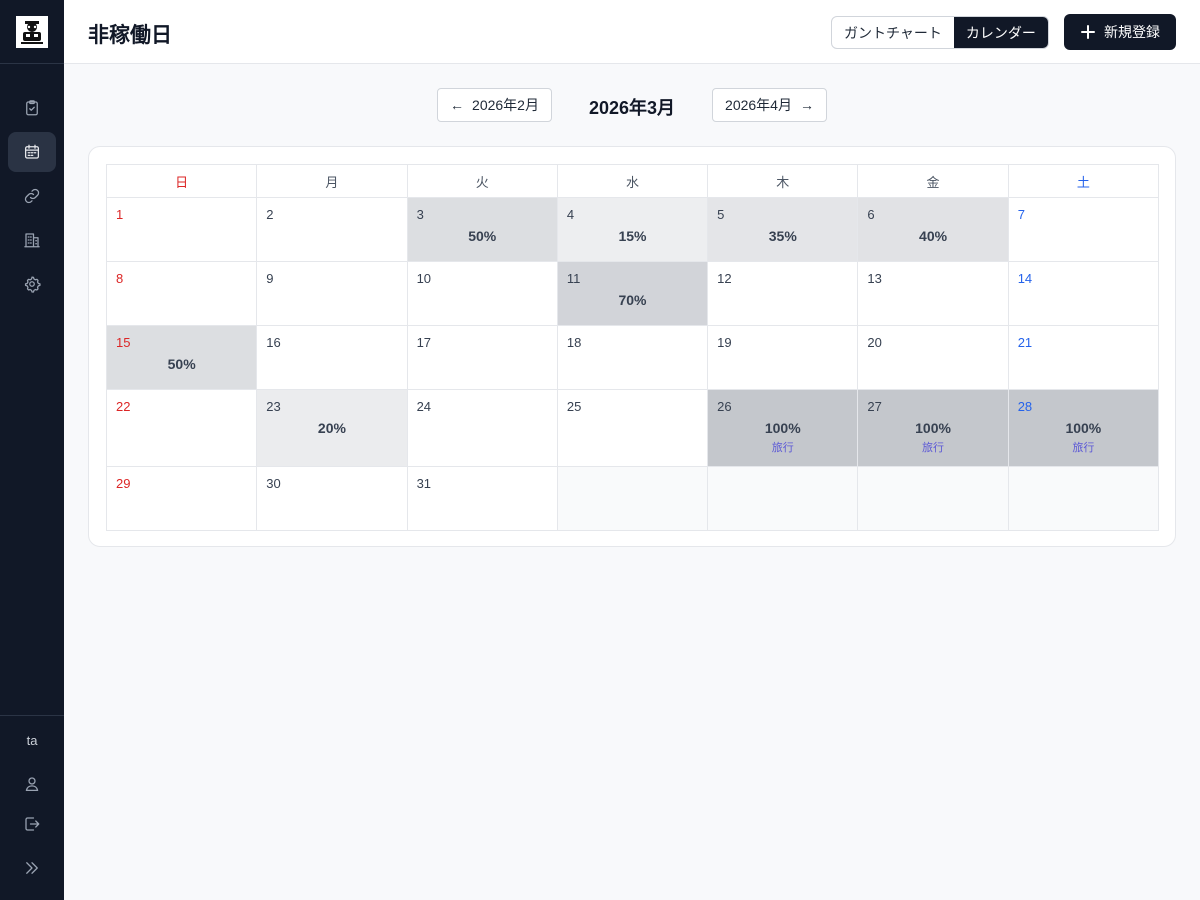 The width and height of the screenshot is (1200, 900). Describe the element at coordinates (933, 236) in the screenshot. I see `day-percentage: 40%` at that location.